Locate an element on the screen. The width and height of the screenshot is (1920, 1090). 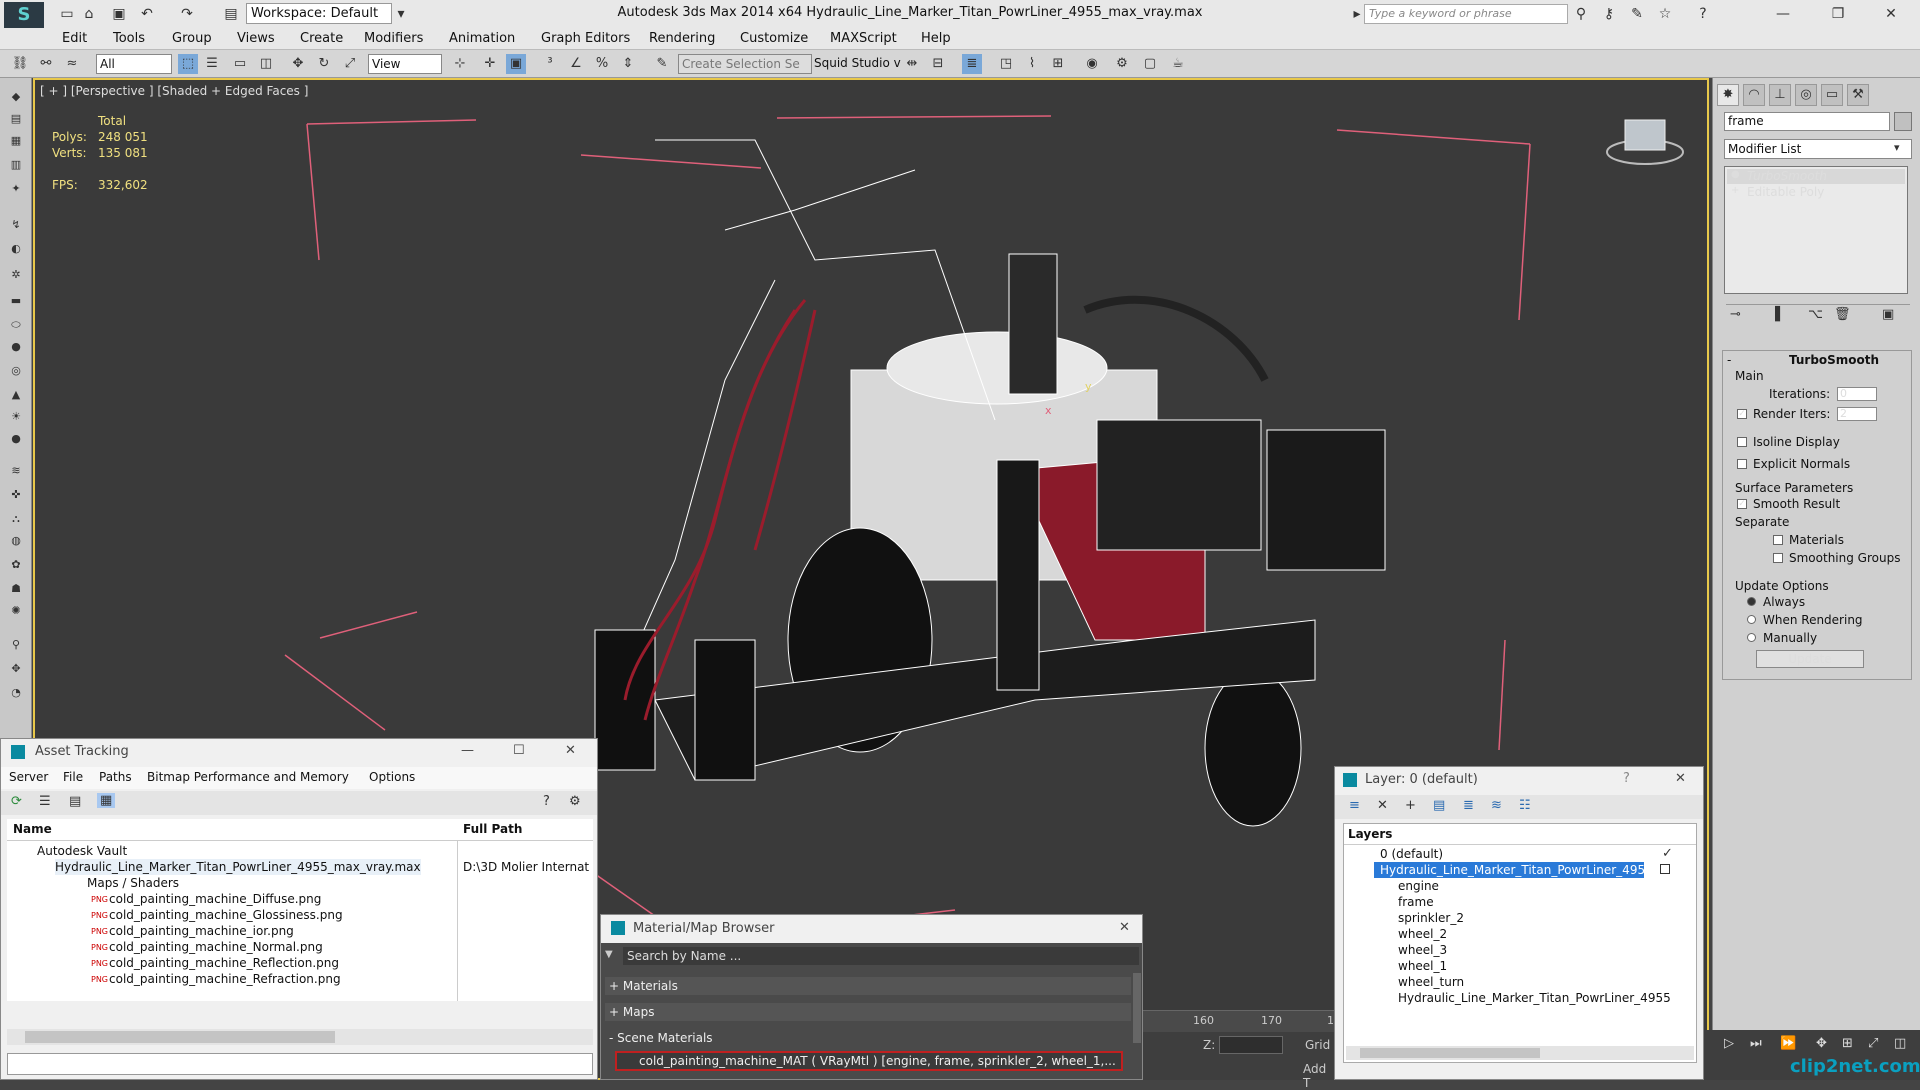
utilities-tab-icon: ⚒ is located at coordinates (1858, 95).